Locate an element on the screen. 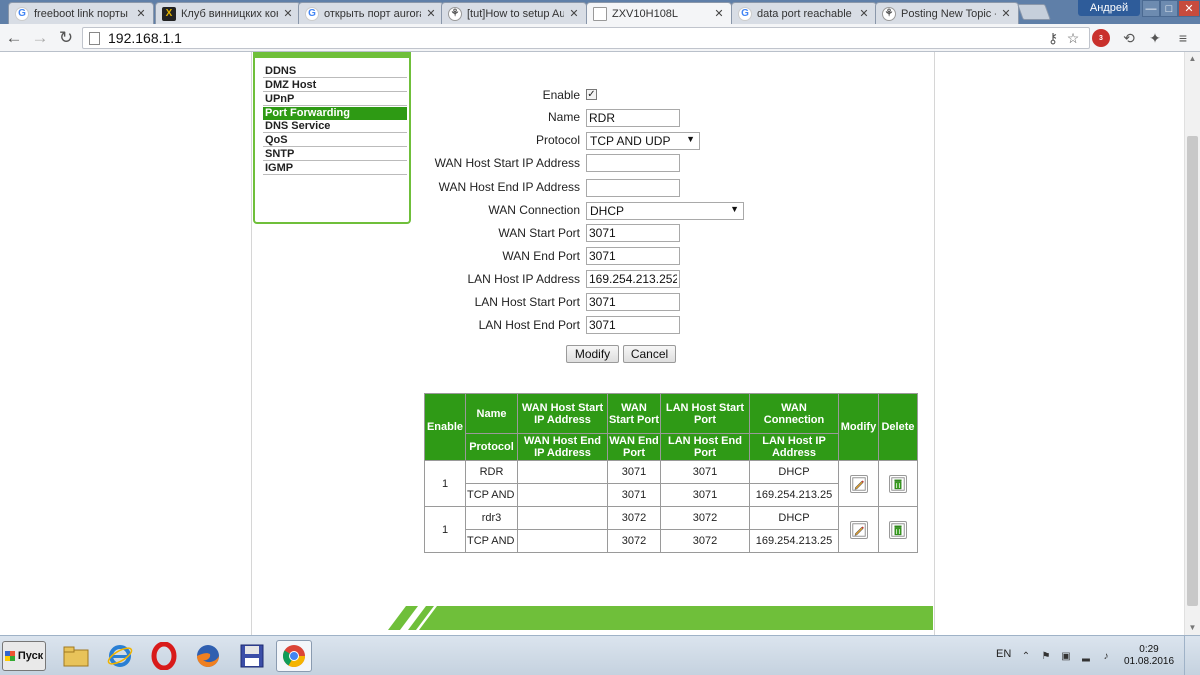 The image size is (1200, 675). scrollbar-thumb is located at coordinates (1192, 371).